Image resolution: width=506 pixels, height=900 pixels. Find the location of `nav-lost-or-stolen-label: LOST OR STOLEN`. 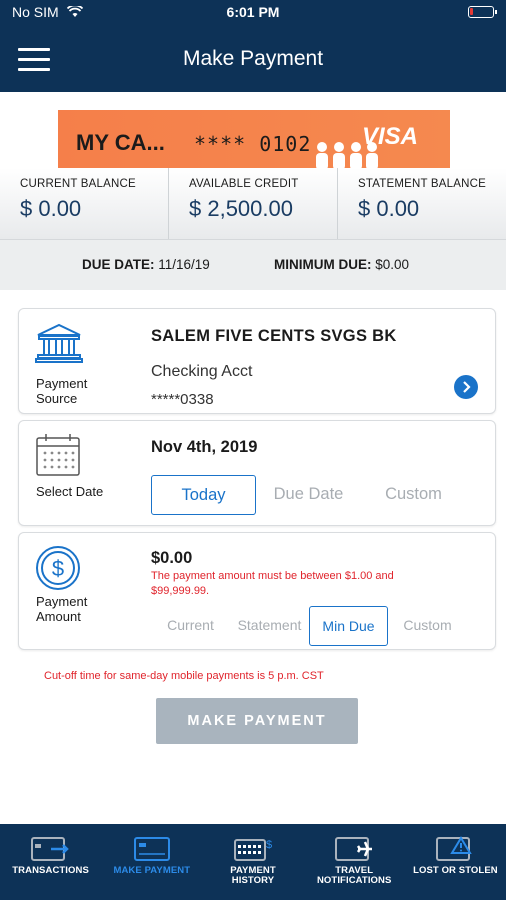

nav-lost-or-stolen-label: LOST OR STOLEN is located at coordinates (455, 870).